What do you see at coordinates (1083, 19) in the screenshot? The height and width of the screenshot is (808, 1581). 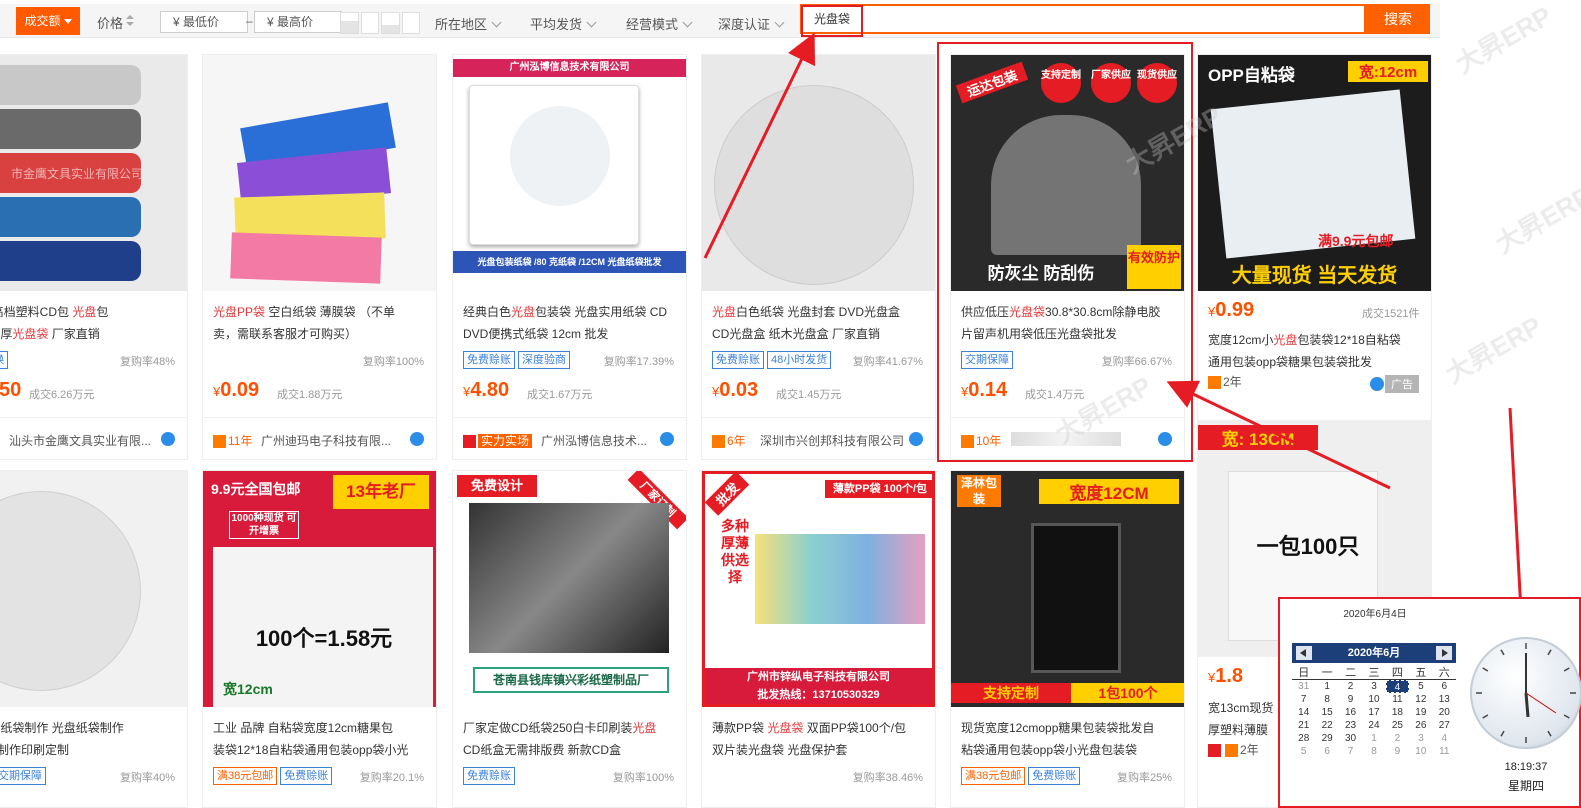 I see `search-input: 光盘袋` at bounding box center [1083, 19].